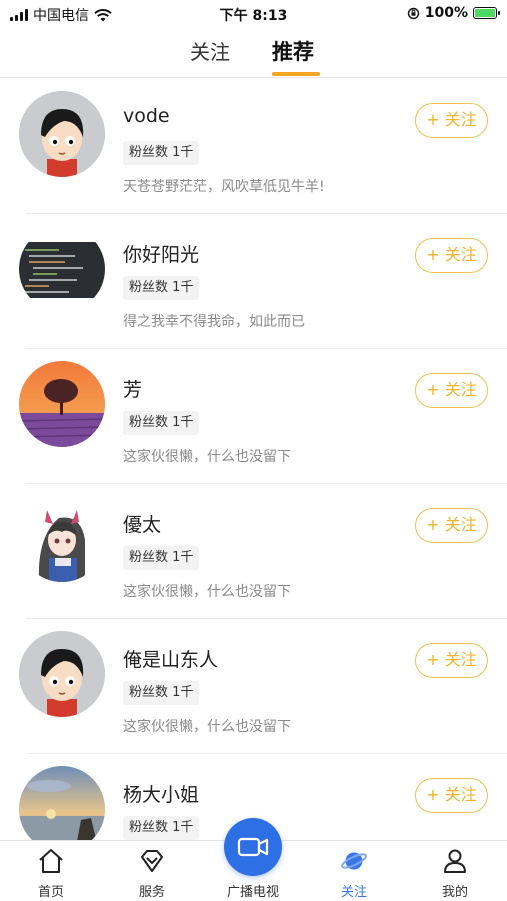 This screenshot has width=507, height=901. I want to click on battery-fill, so click(485, 13).